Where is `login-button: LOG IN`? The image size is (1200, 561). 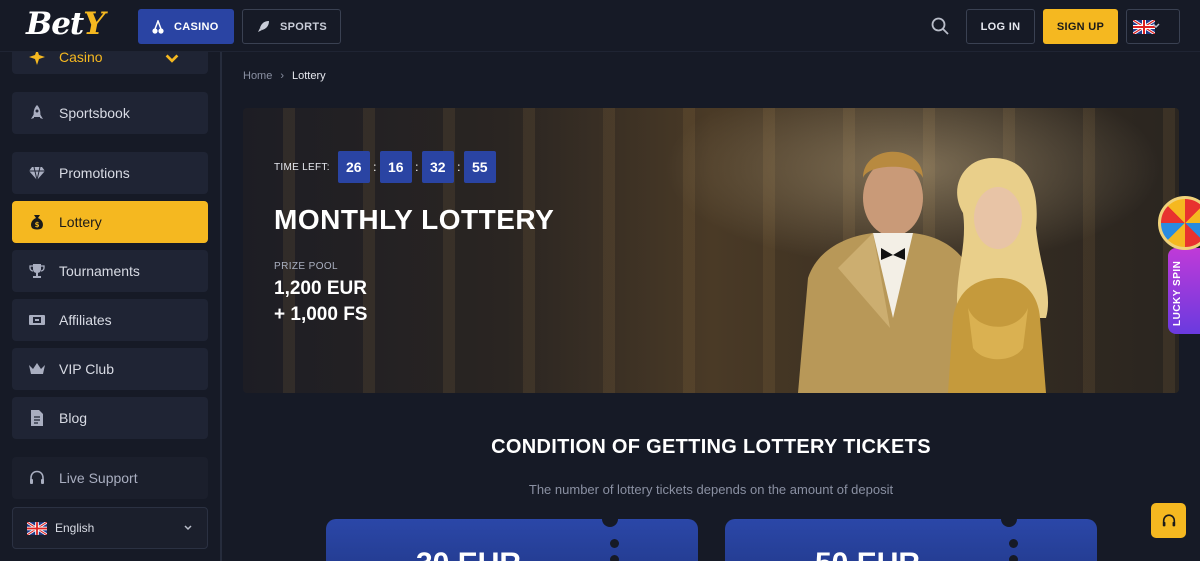
login-button: LOG IN is located at coordinates (1000, 26).